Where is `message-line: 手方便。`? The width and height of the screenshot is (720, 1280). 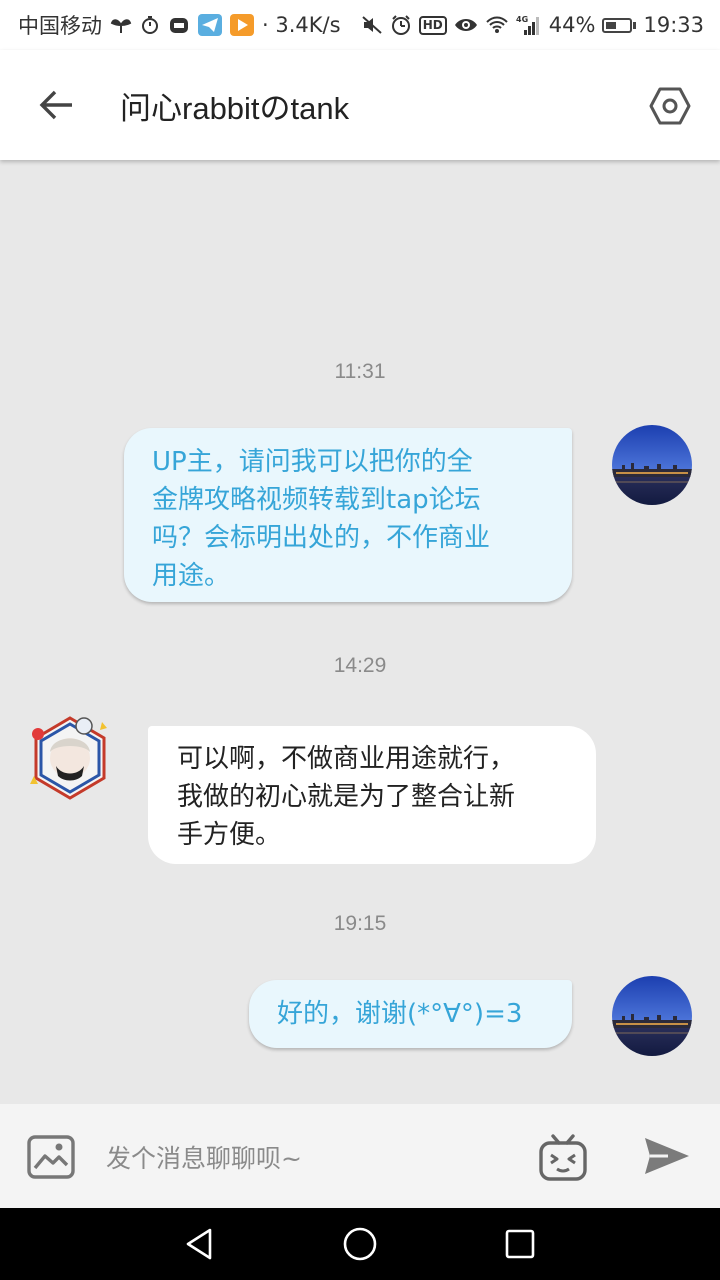
message-line: 手方便。 is located at coordinates (229, 835).